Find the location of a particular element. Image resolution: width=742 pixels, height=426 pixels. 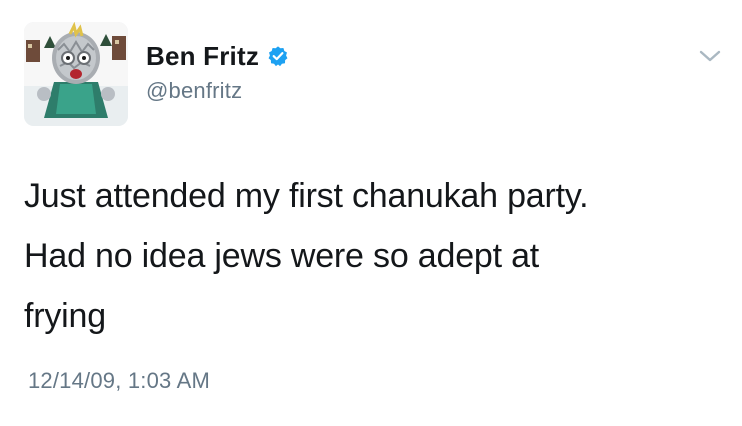

chevron-down-icon is located at coordinates (710, 56).